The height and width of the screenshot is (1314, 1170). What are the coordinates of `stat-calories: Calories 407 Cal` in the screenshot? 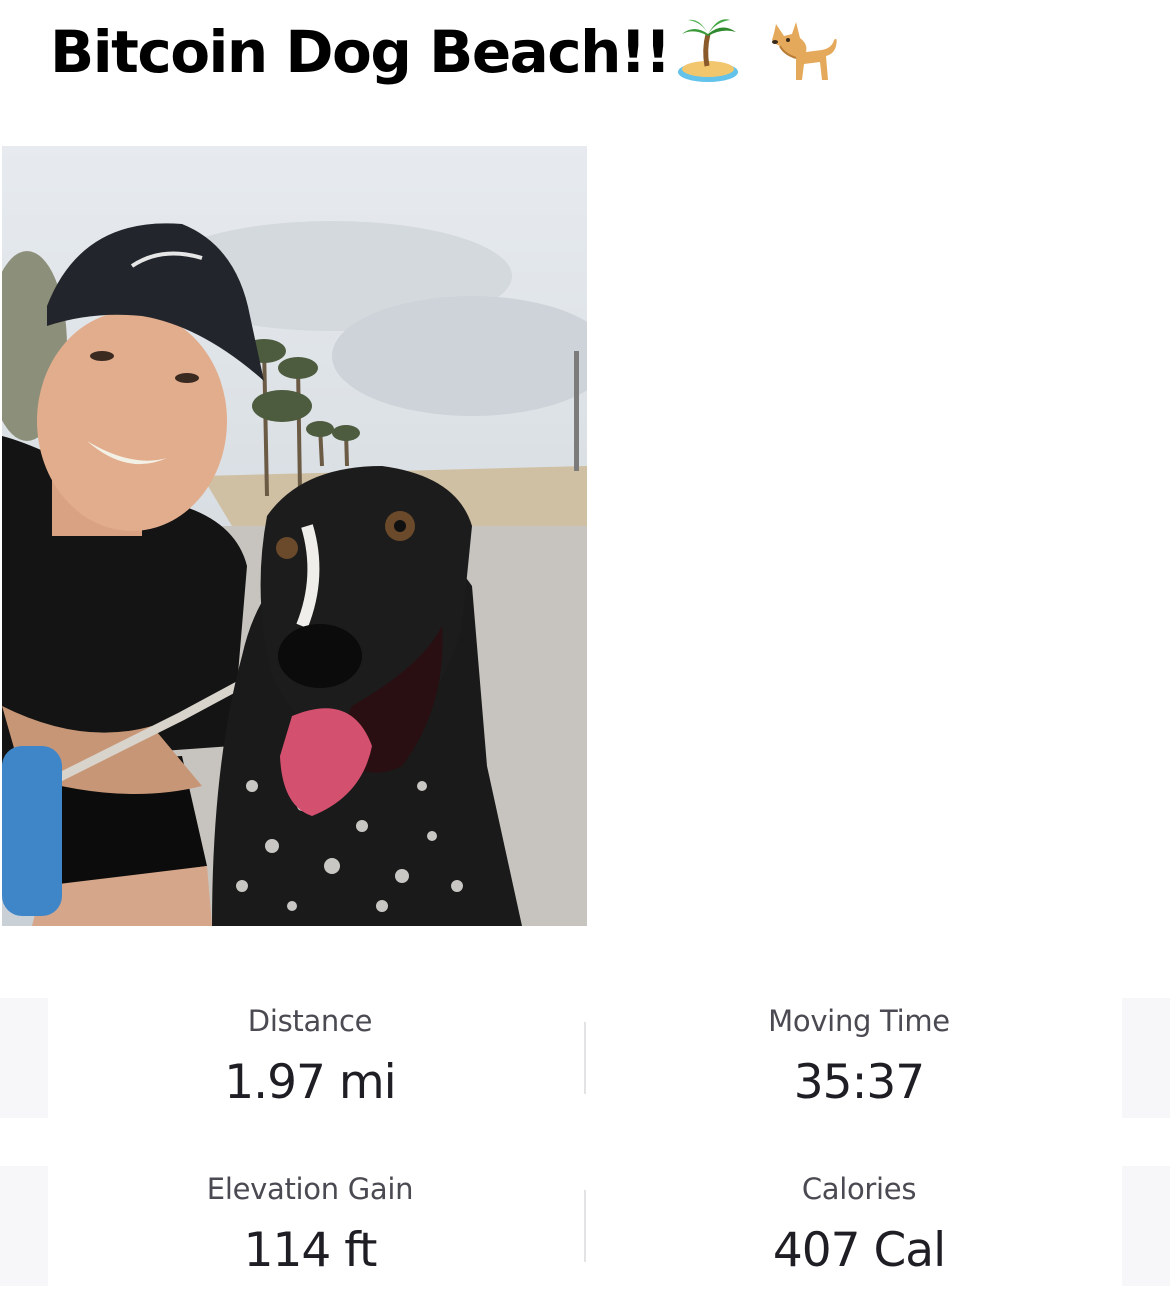 It's located at (859, 1223).